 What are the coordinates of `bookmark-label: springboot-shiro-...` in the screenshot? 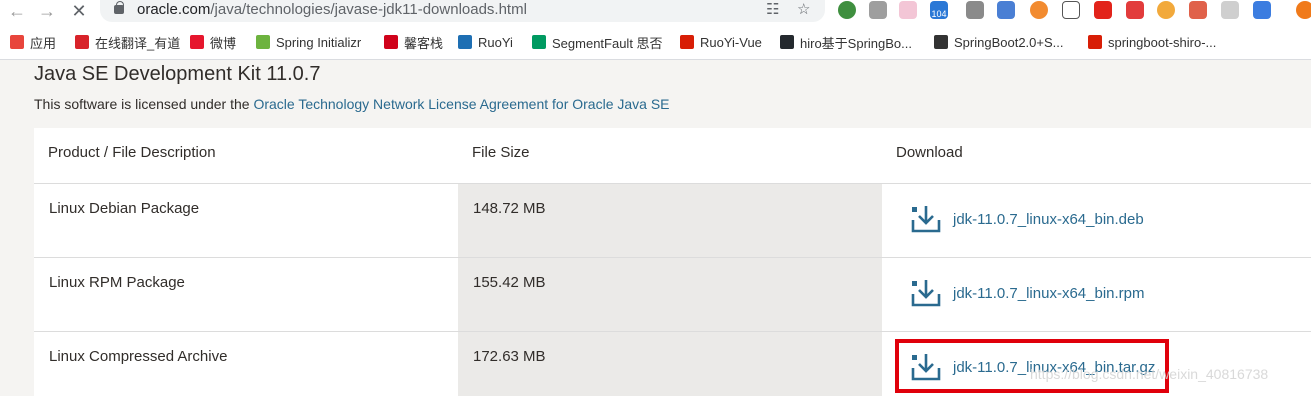 It's located at (1162, 42).